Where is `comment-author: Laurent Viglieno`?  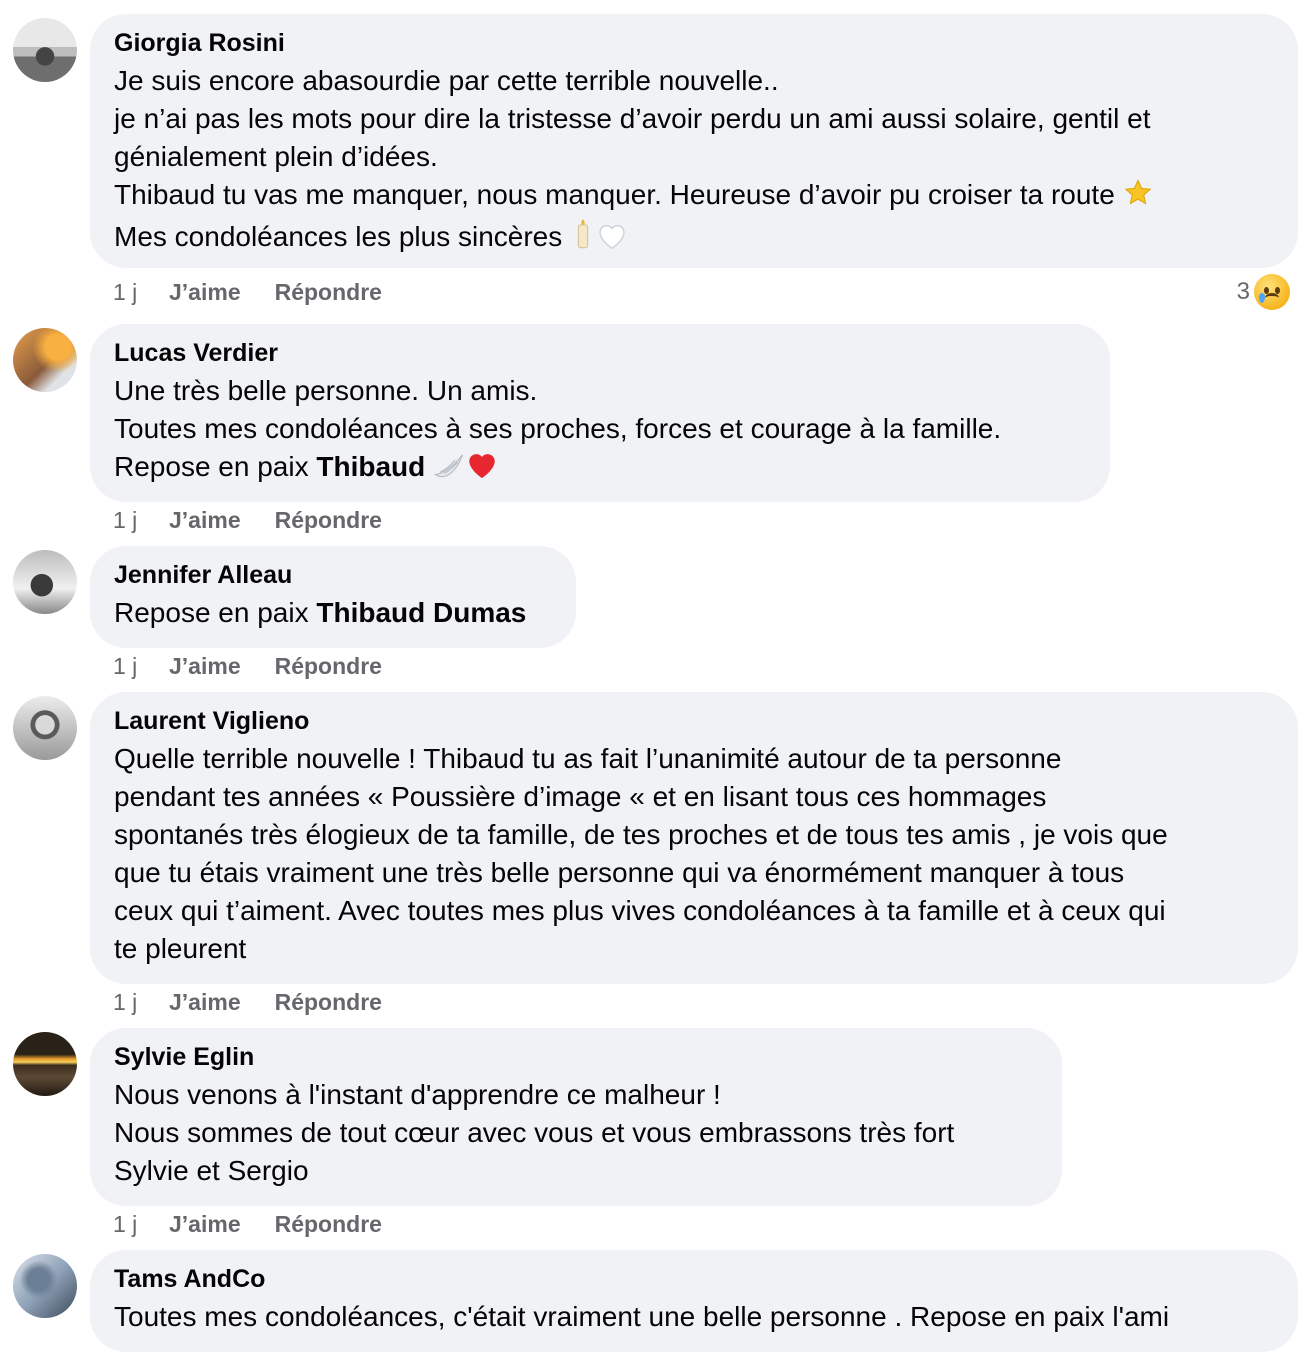 comment-author: Laurent Viglieno is located at coordinates (694, 721).